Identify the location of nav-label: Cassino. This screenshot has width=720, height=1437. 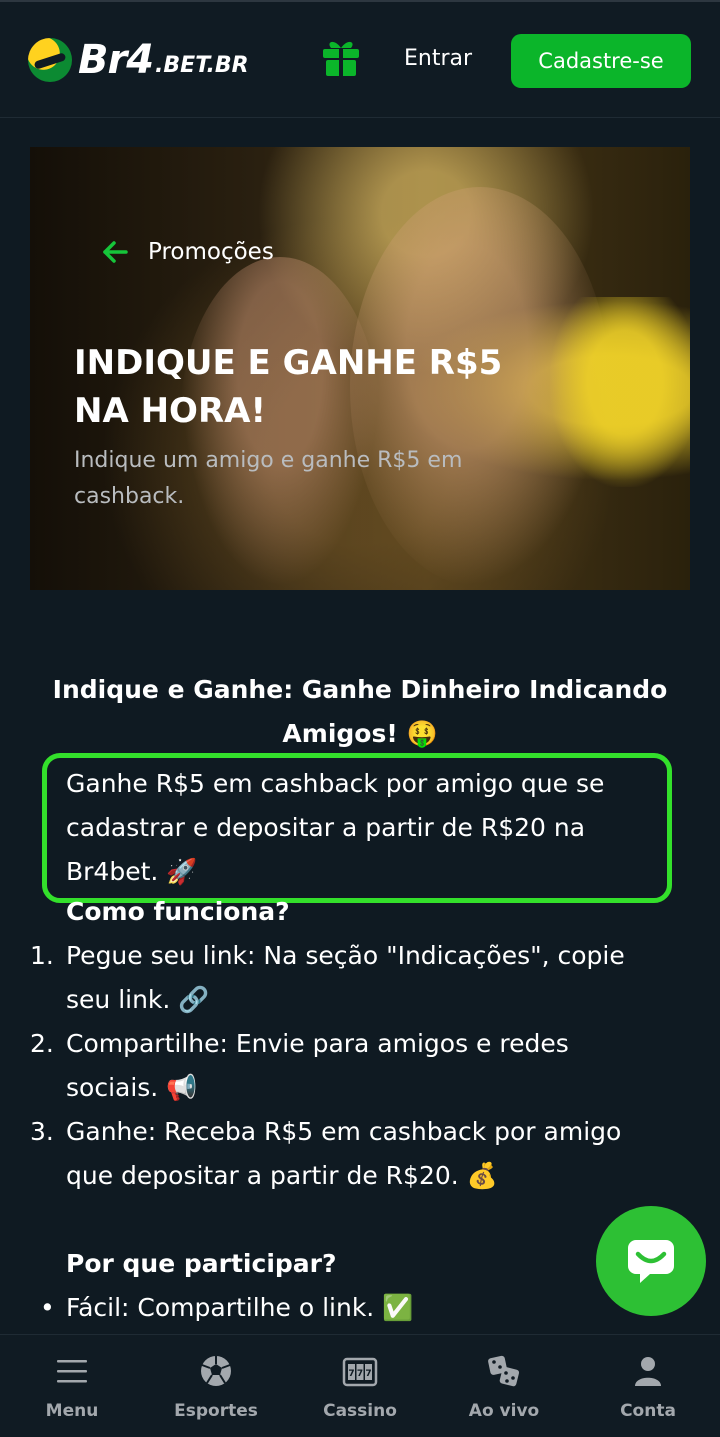
(360, 1411).